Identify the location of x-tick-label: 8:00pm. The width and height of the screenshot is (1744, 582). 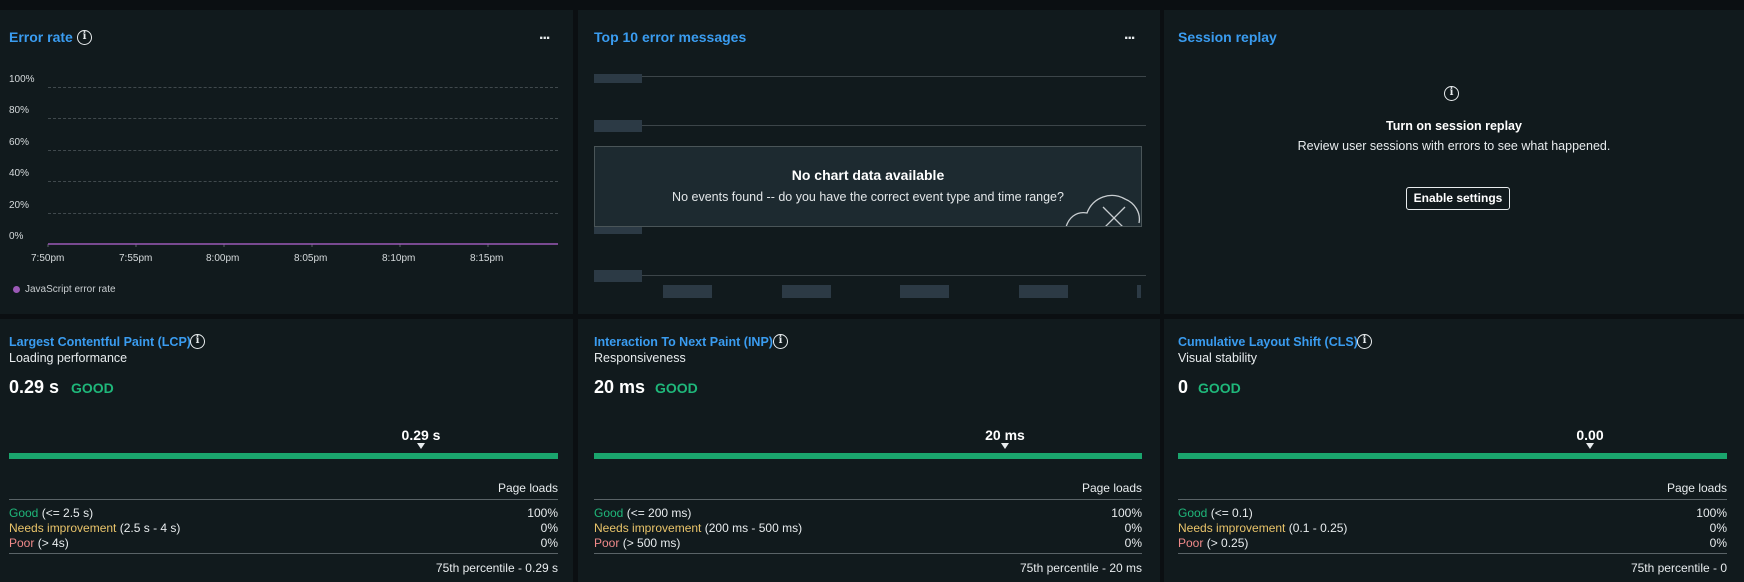
(223, 258).